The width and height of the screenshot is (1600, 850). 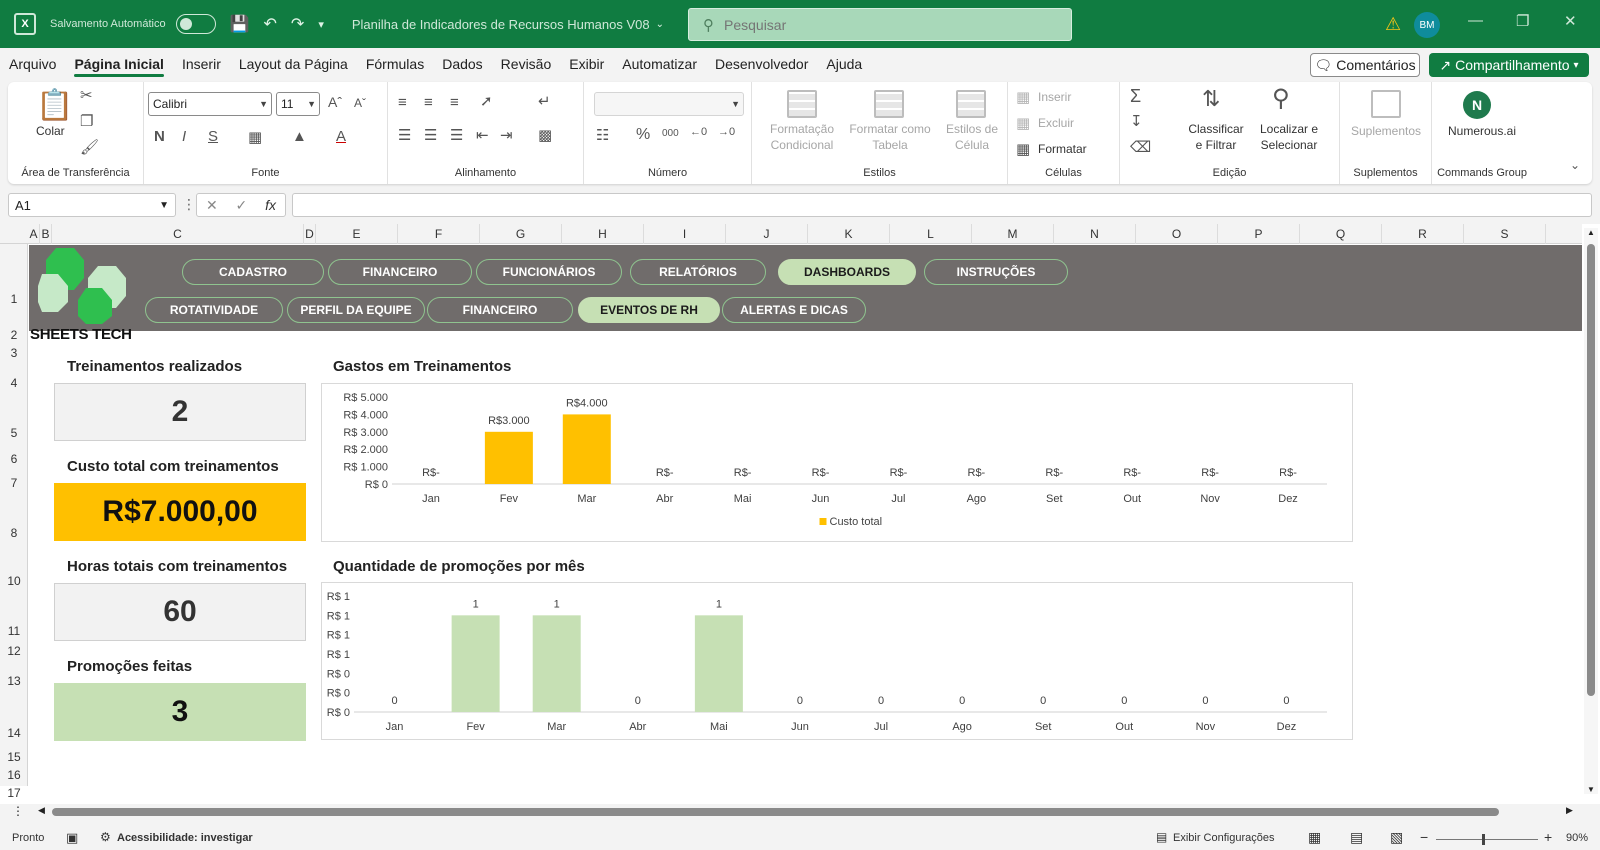 I want to click on decrease-decimal-icon: →0, so click(x=726, y=132).